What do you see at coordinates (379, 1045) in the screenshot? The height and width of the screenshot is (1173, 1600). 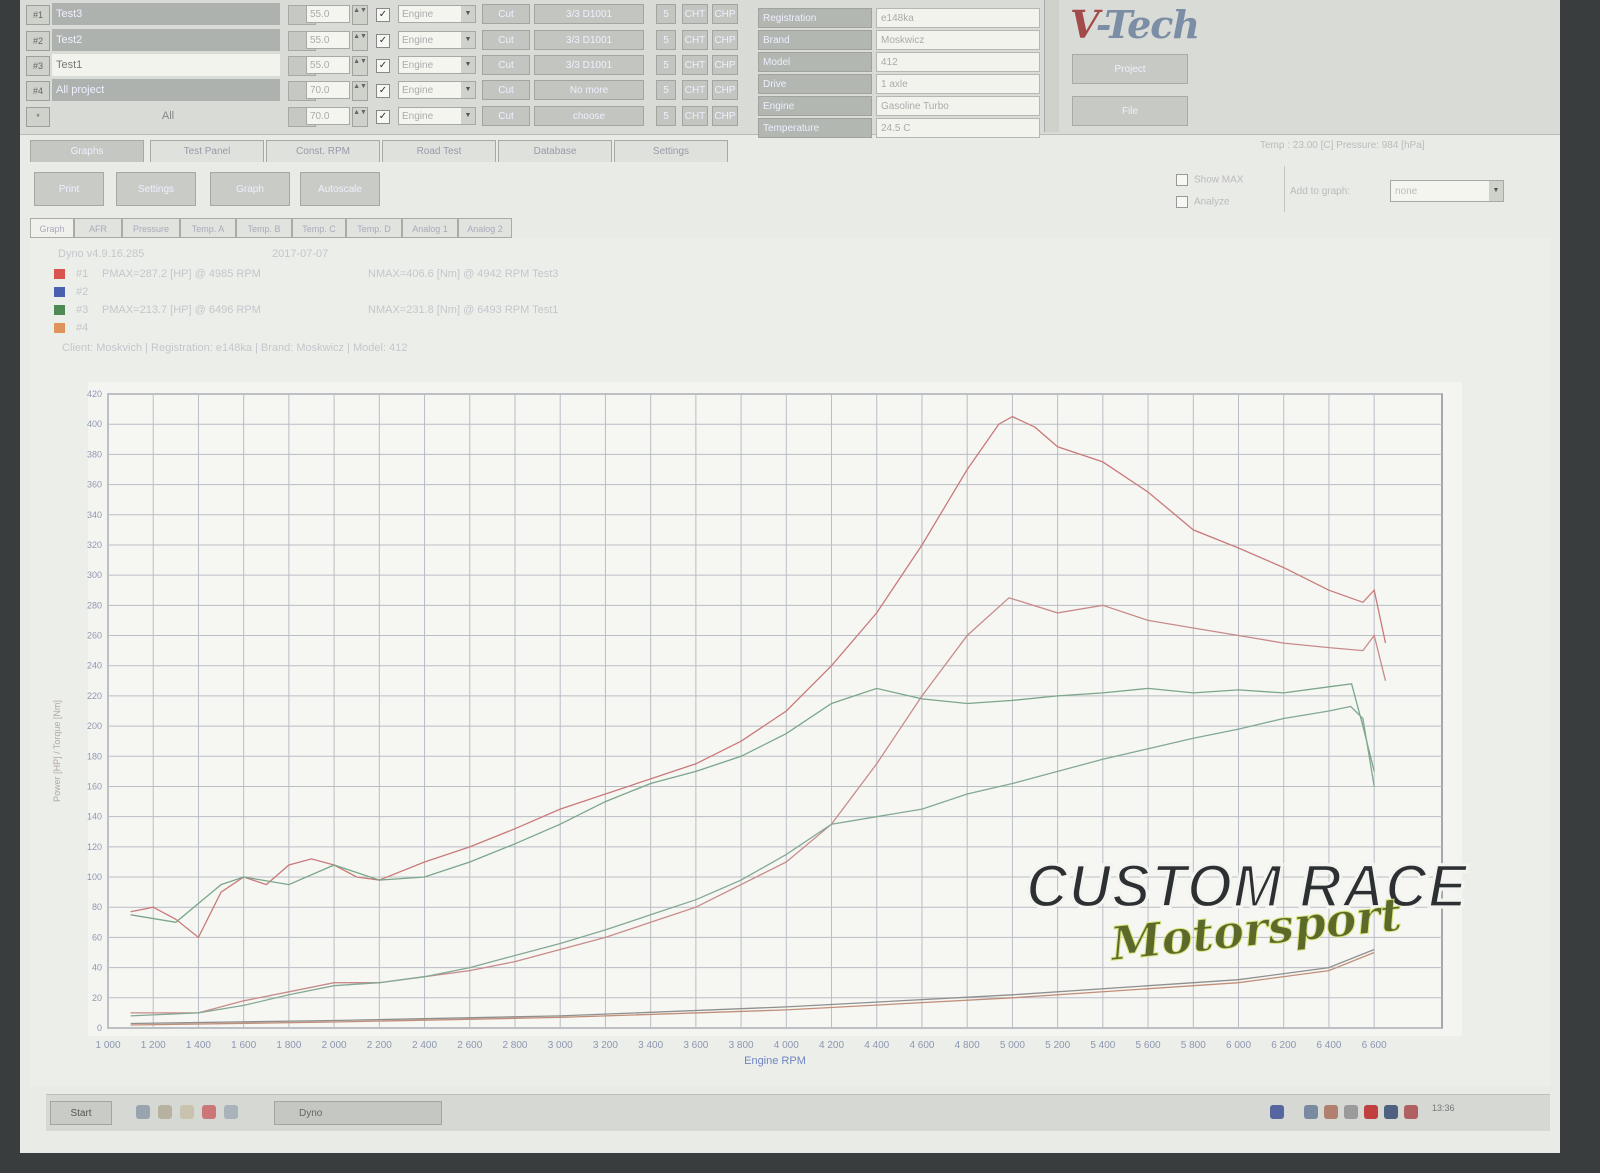 I see `x-tick-label: 2 200` at bounding box center [379, 1045].